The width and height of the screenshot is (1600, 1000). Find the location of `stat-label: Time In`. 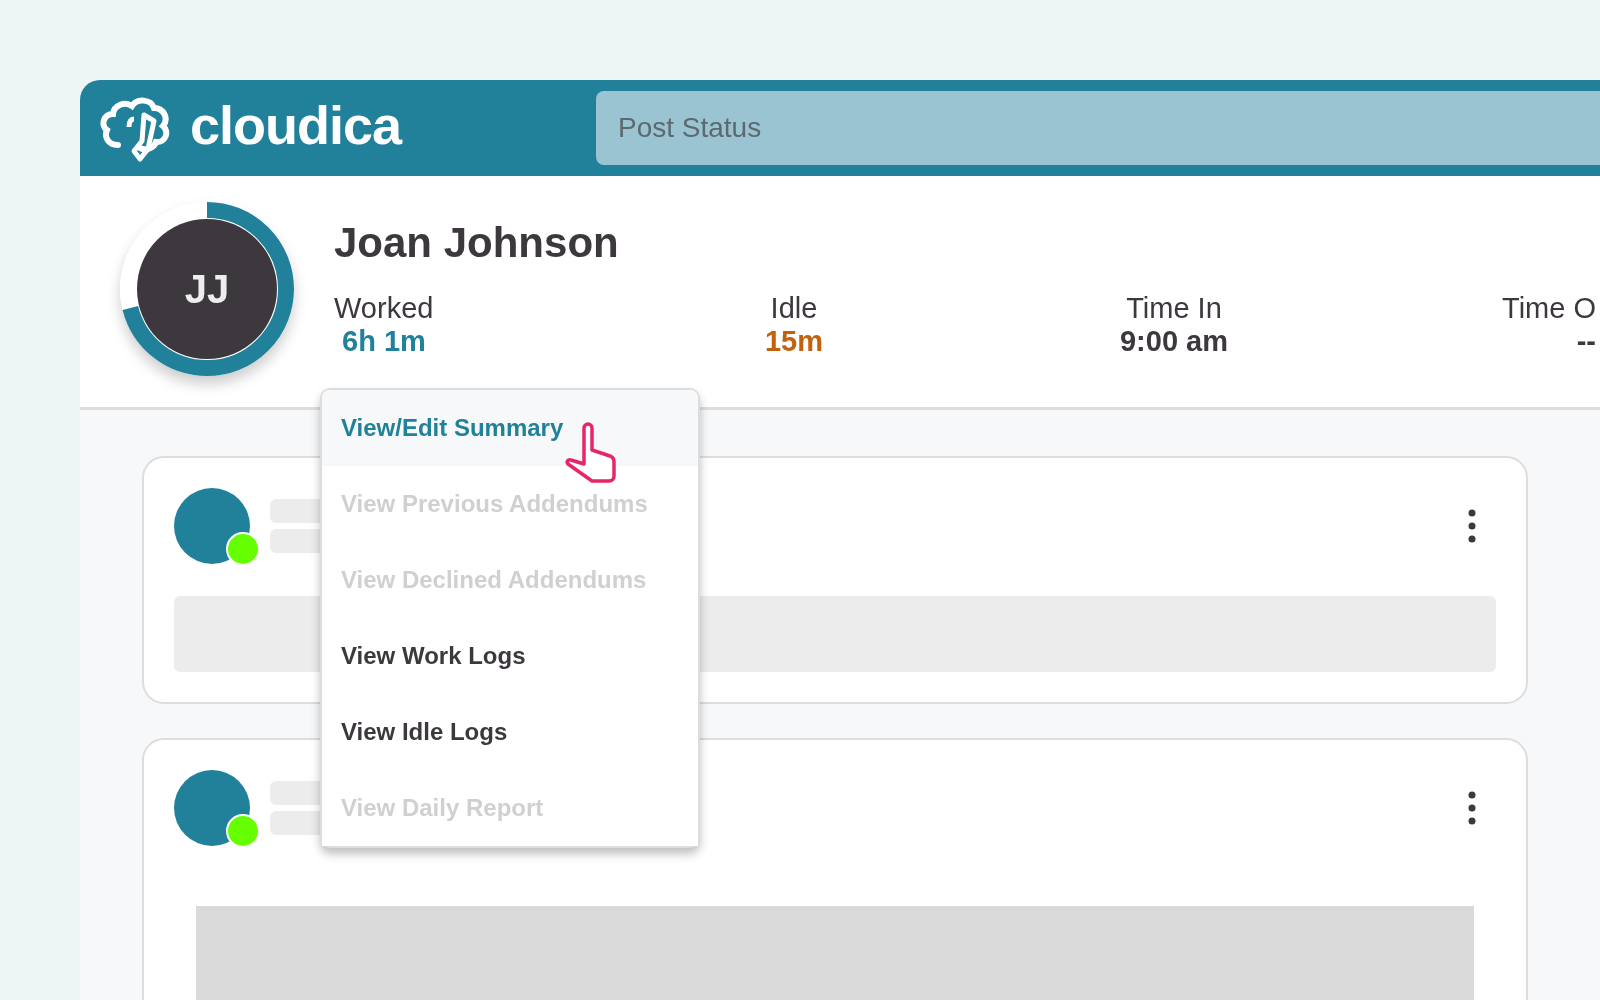

stat-label: Time In is located at coordinates (1174, 309).